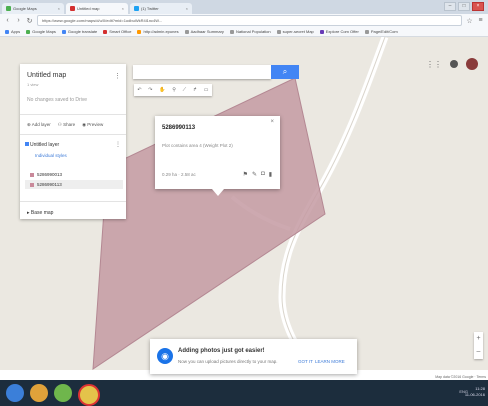 The height and width of the screenshot is (406, 488). I want to click on tab-untitled-map: Untitled map ×, so click(97, 8).